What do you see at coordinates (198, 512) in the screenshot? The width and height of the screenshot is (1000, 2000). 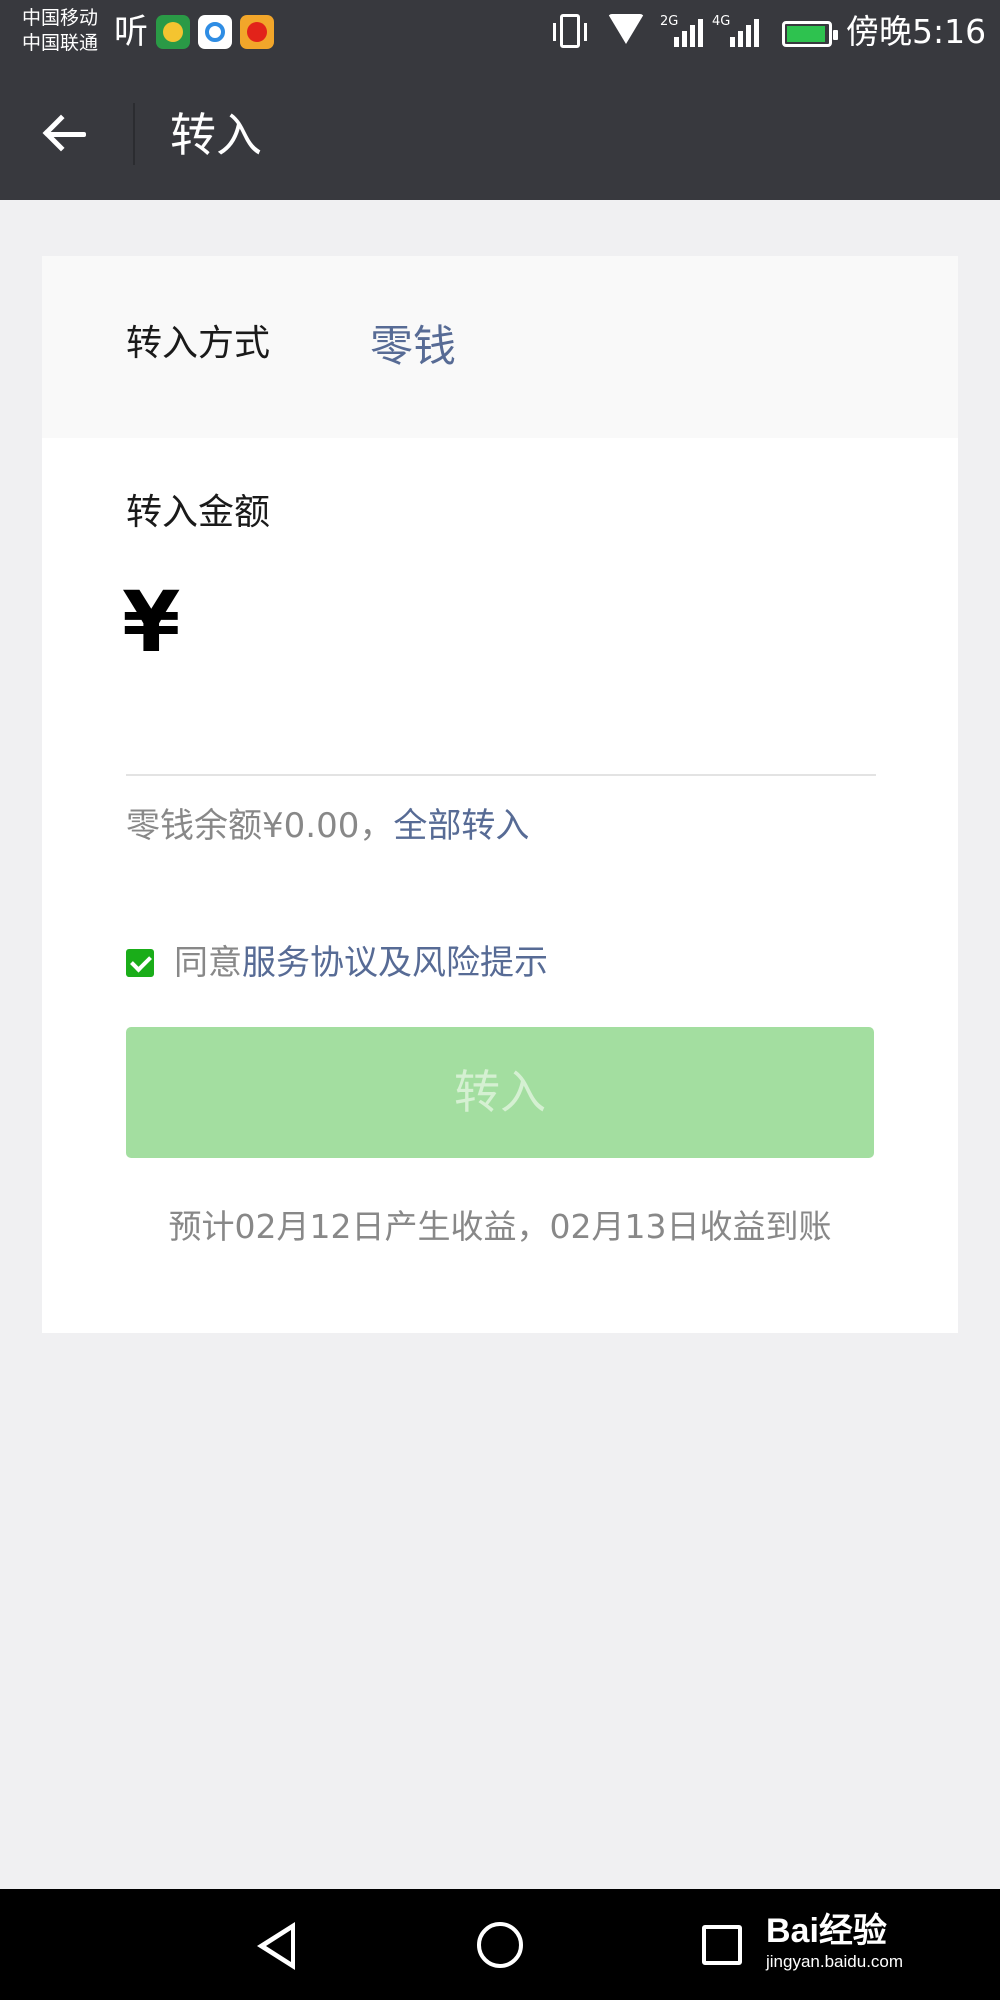 I see `amount-label: 转入金额` at bounding box center [198, 512].